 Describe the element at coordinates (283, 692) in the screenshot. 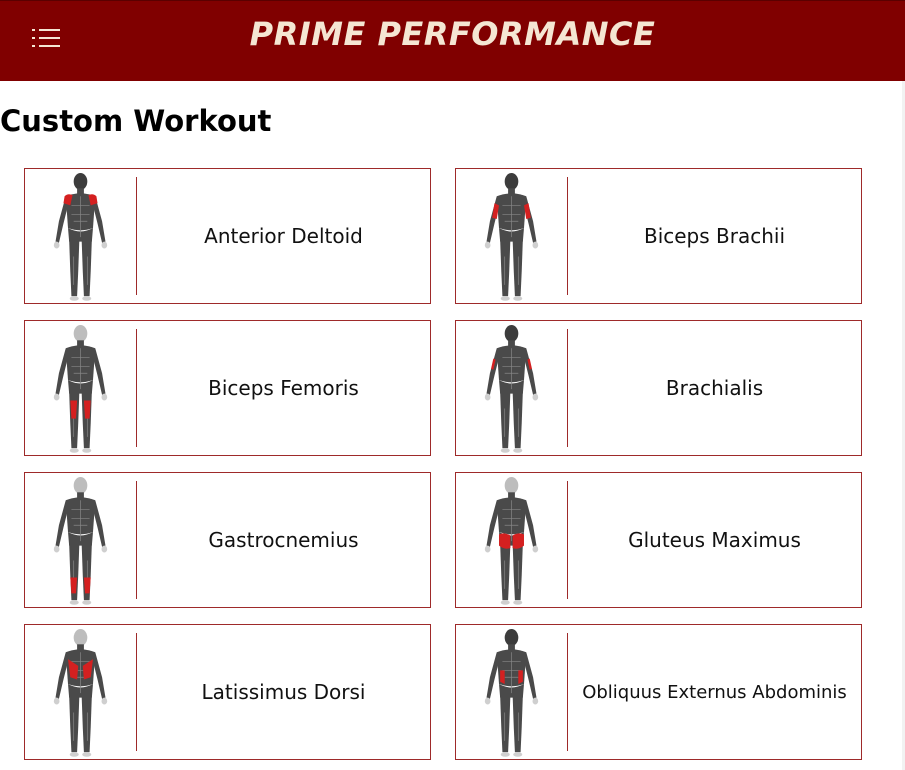

I see `muscle-name: Latissimus Dorsi` at that location.